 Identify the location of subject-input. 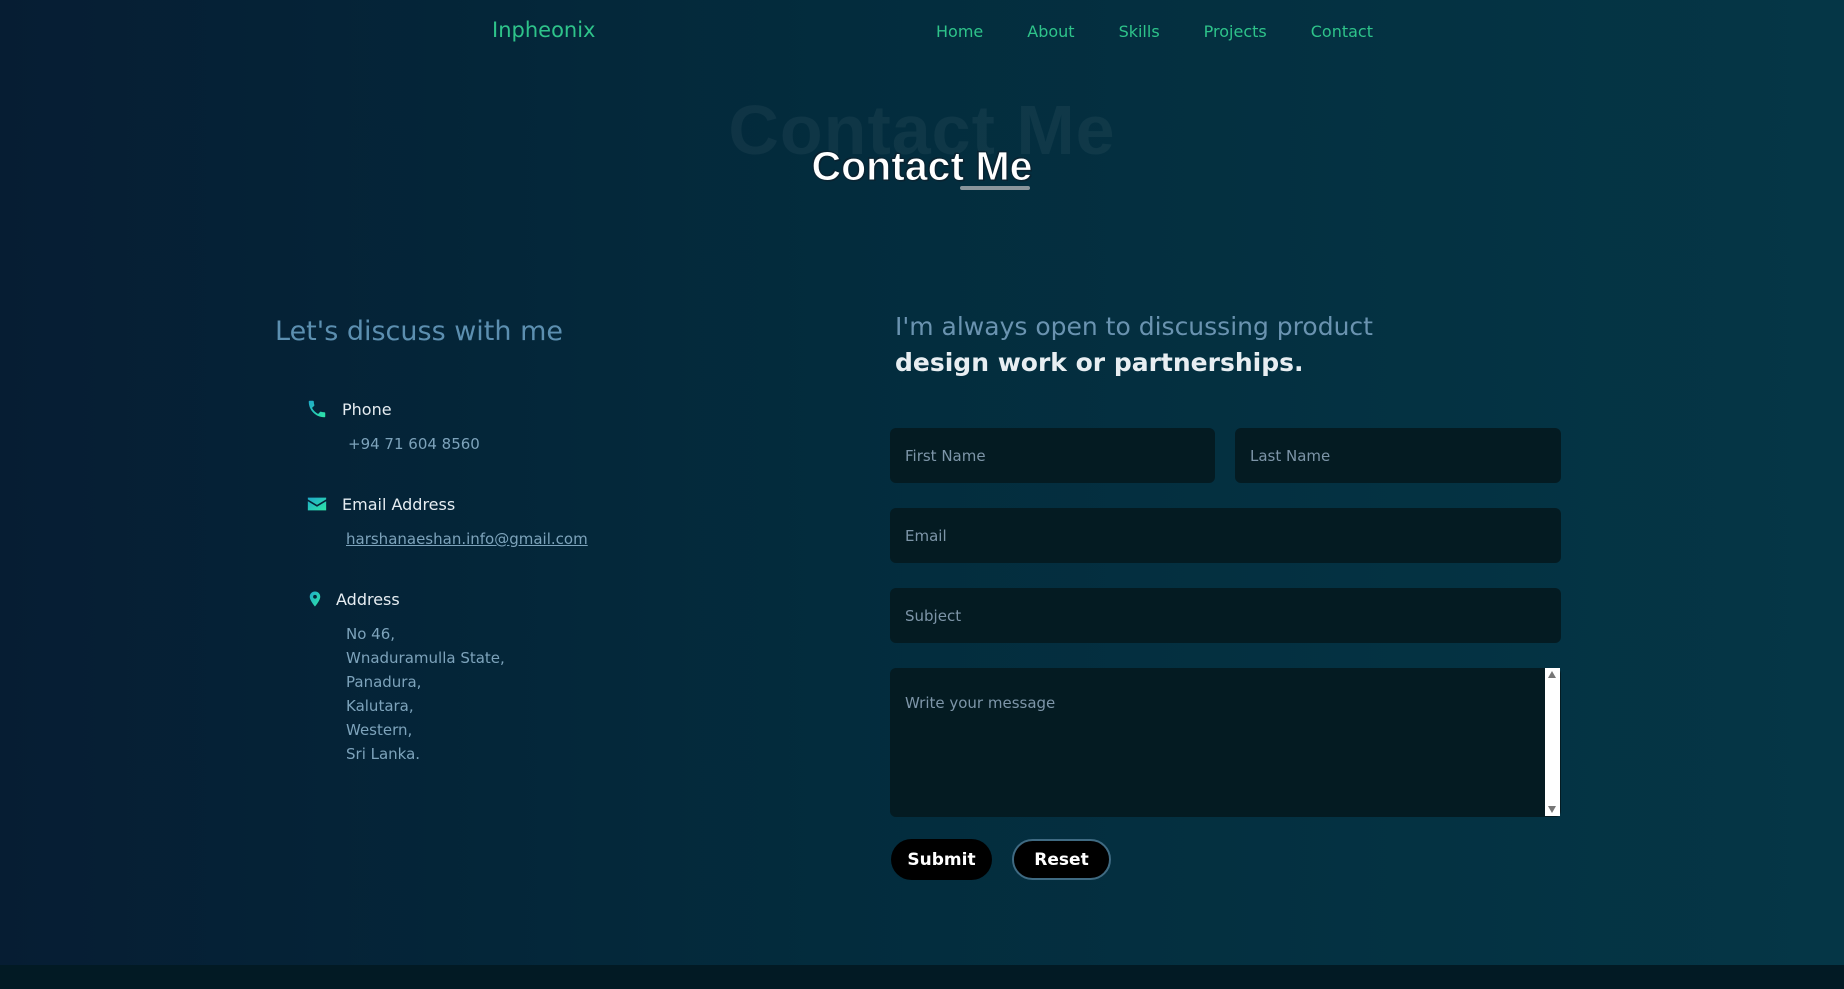
(1225, 615).